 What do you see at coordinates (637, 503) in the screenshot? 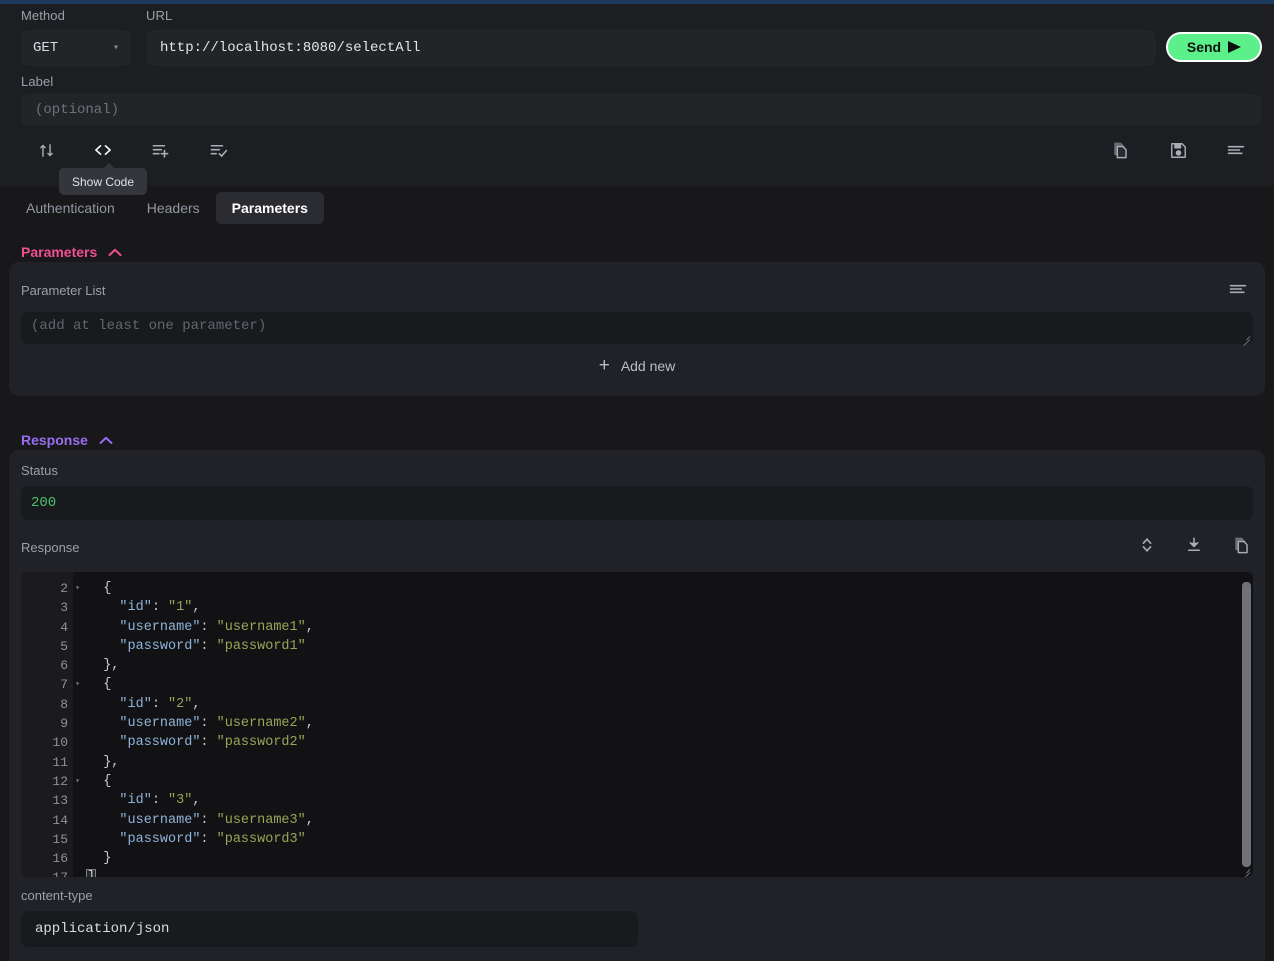
I see `status-value: 200` at bounding box center [637, 503].